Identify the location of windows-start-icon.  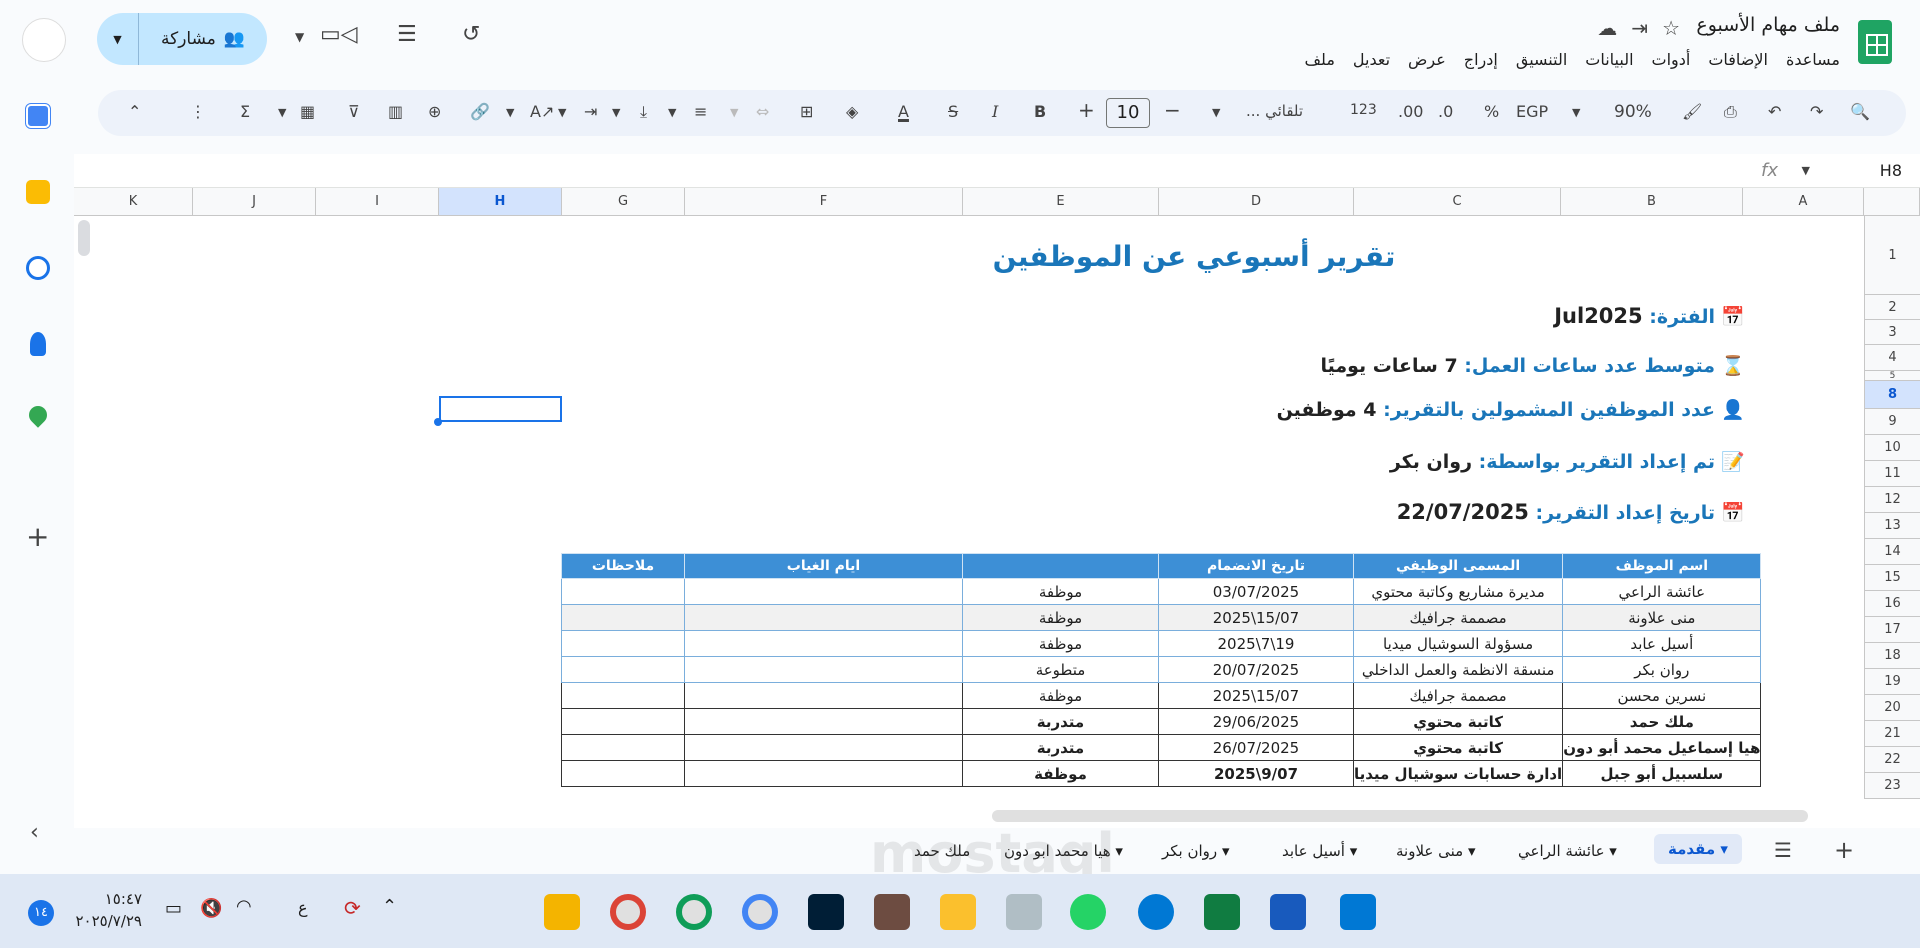
(1358, 912).